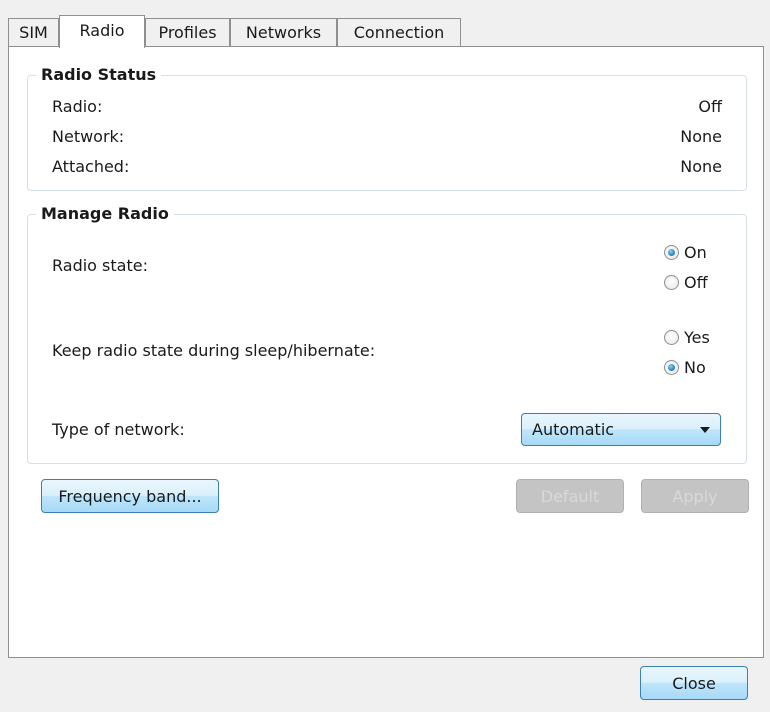 The image size is (770, 712). Describe the element at coordinates (77, 106) in the screenshot. I see `status-label-radio: Radio:` at that location.